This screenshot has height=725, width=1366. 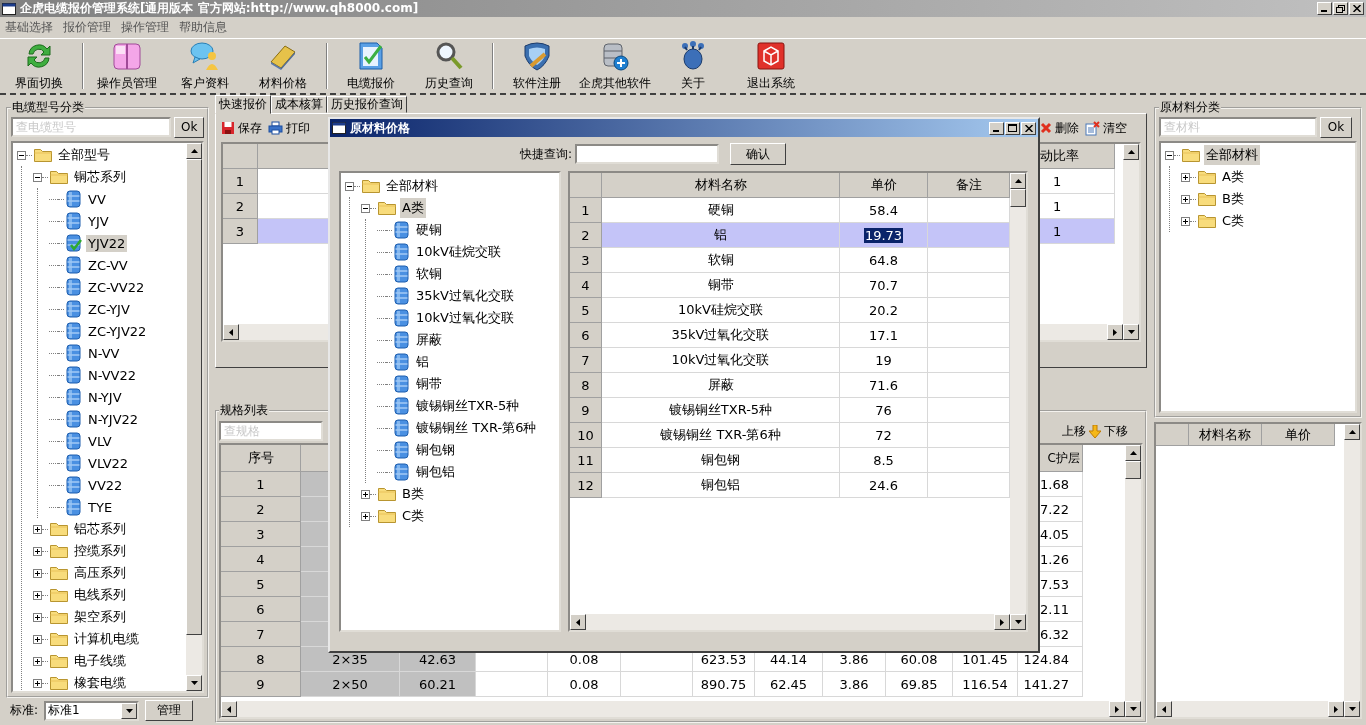 I want to click on toolbar-button: 操作员管理, so click(x=127, y=66).